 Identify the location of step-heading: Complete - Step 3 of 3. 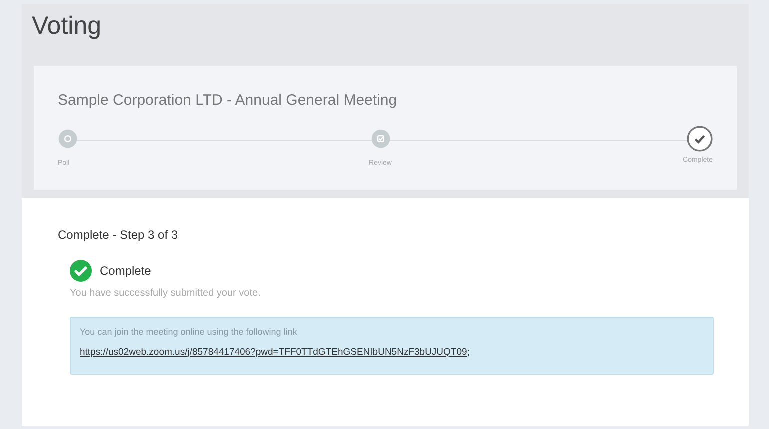
(119, 235).